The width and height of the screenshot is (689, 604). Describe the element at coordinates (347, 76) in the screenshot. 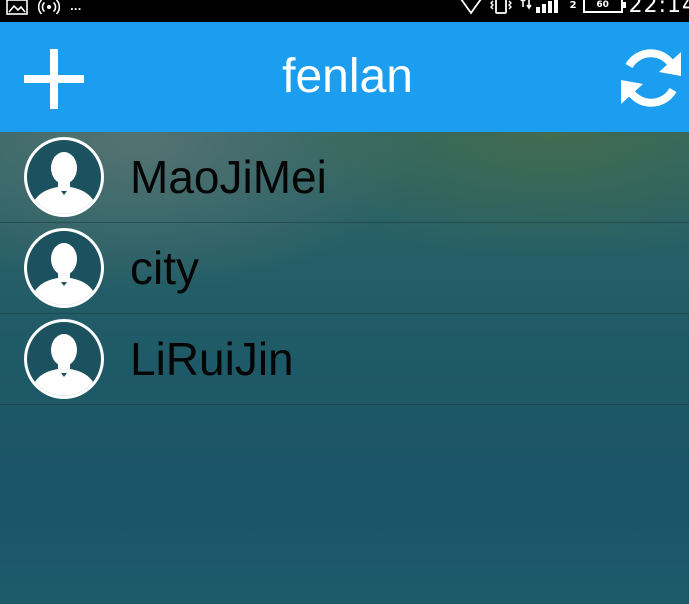

I see `page-title: fenlan` at that location.